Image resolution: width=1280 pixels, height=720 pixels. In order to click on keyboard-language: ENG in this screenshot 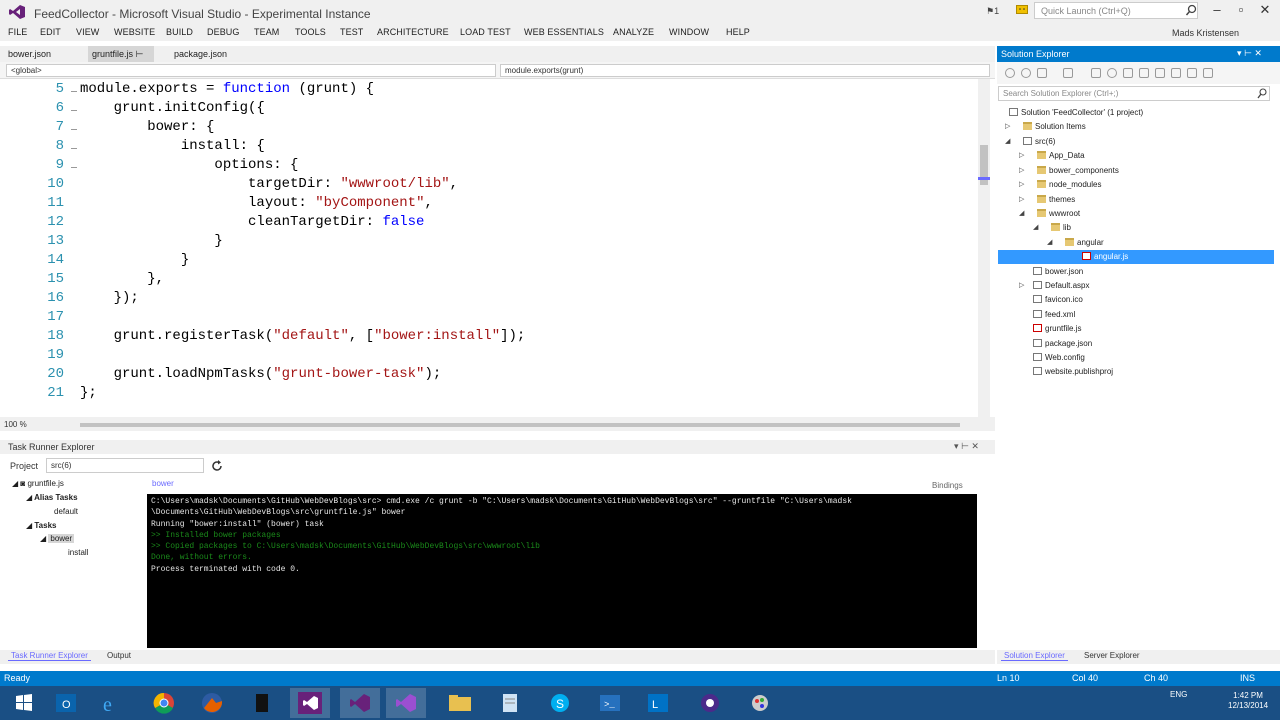, I will do `click(1178, 694)`.